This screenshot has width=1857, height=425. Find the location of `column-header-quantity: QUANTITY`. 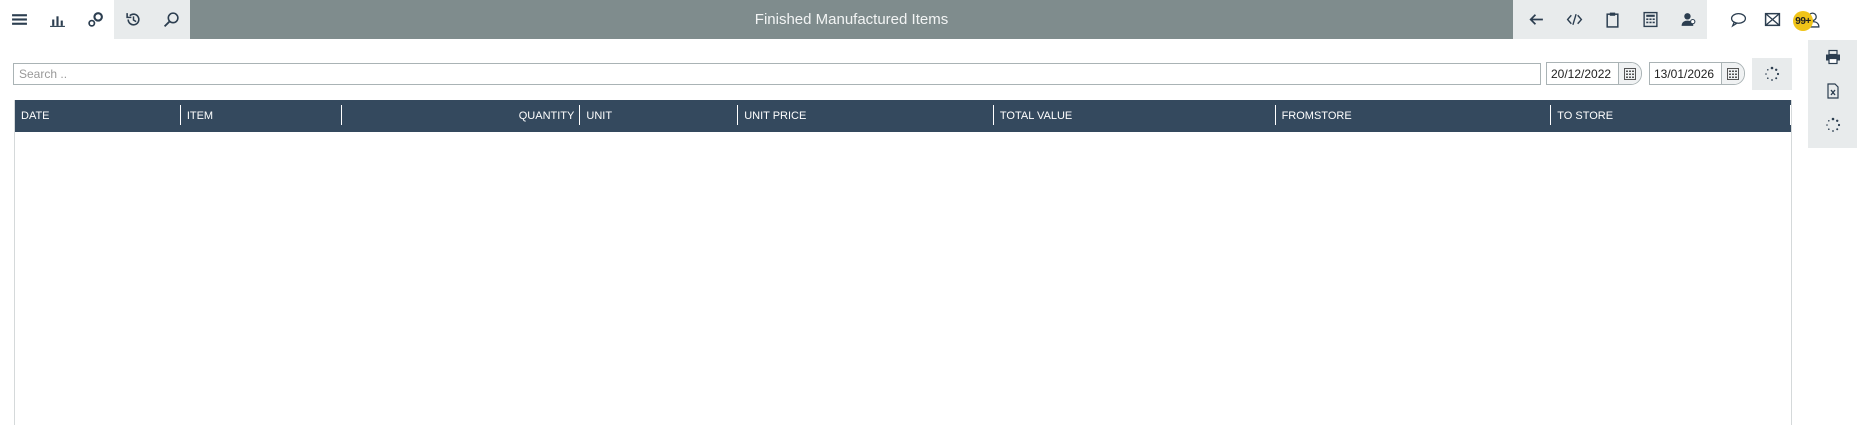

column-header-quantity: QUANTITY is located at coordinates (461, 116).